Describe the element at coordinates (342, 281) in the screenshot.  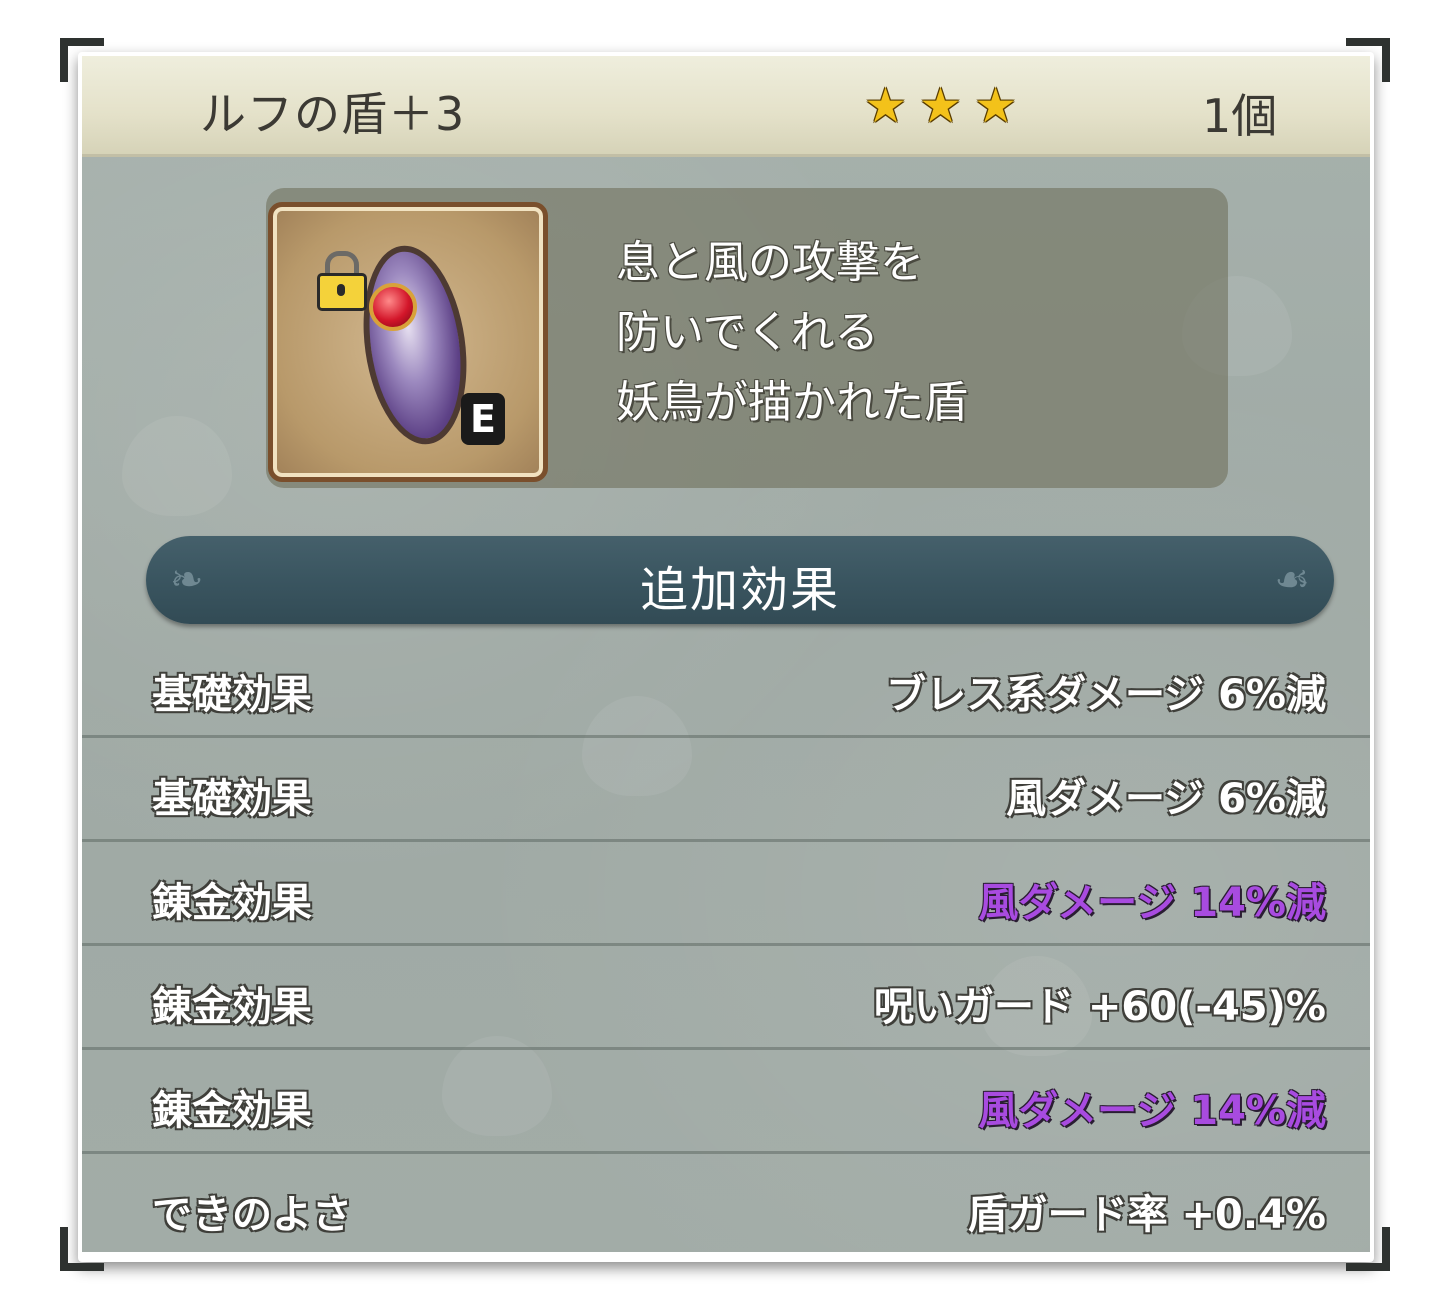
I see `lock-icon` at that location.